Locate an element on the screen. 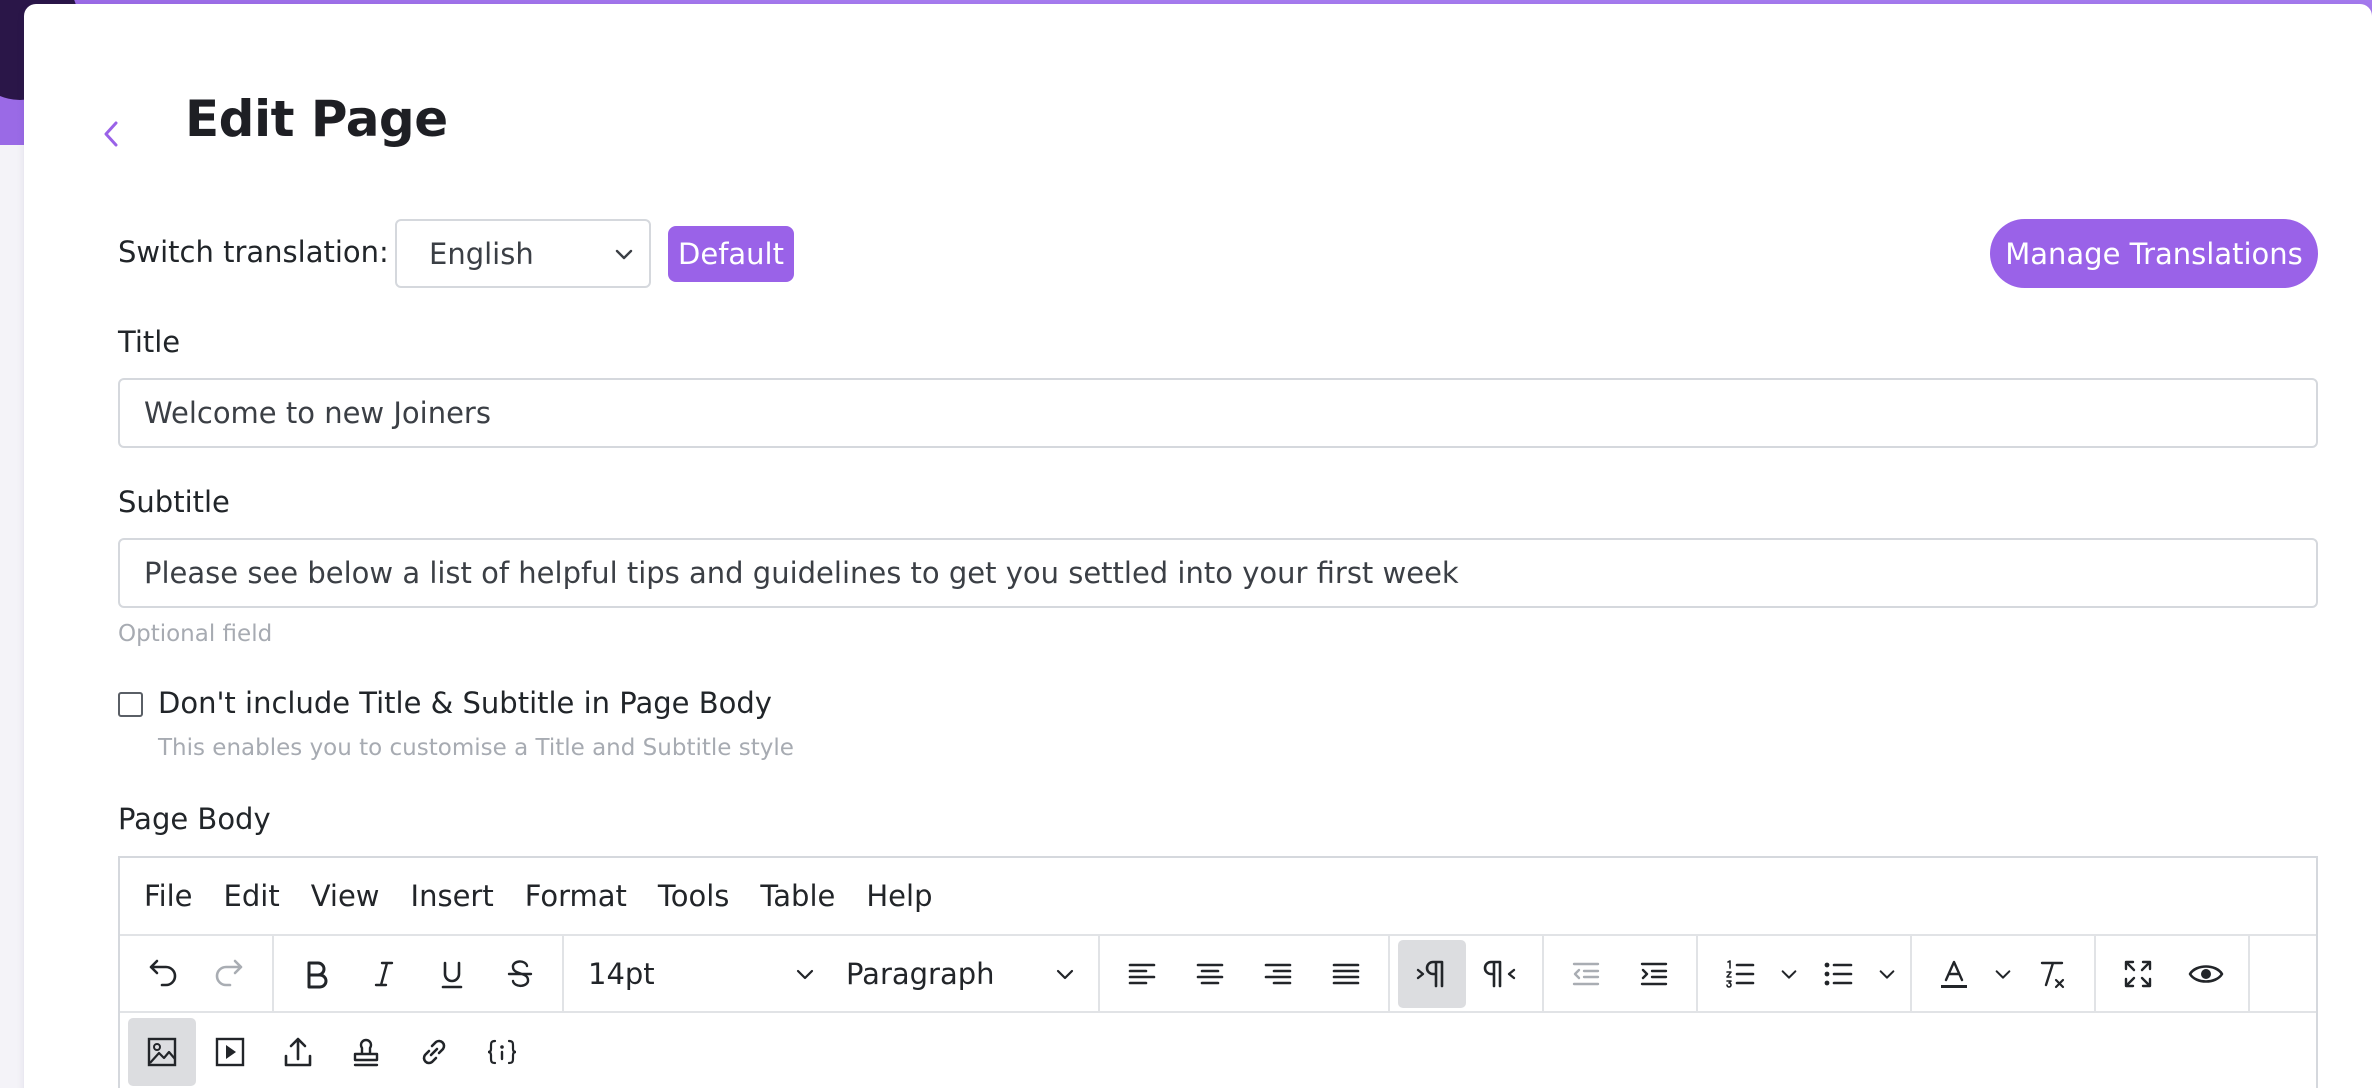 The height and width of the screenshot is (1088, 2372). left-to-right-icon is located at coordinates (1430, 973).